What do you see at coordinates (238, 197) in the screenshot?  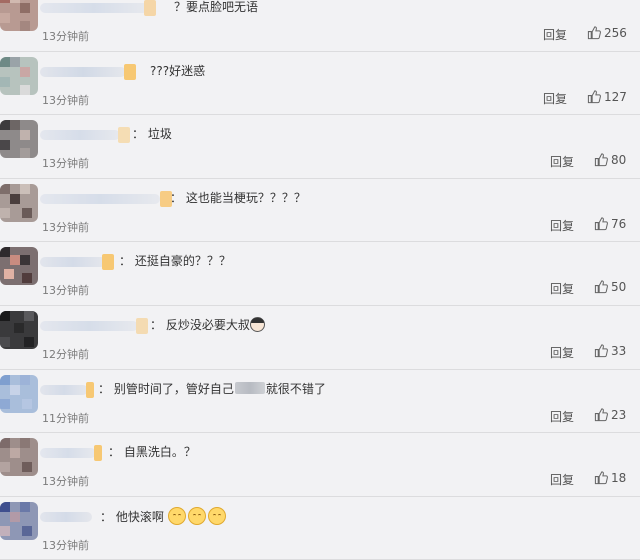 I see `comment-text: ： 这也能当梗玩？？？？` at bounding box center [238, 197].